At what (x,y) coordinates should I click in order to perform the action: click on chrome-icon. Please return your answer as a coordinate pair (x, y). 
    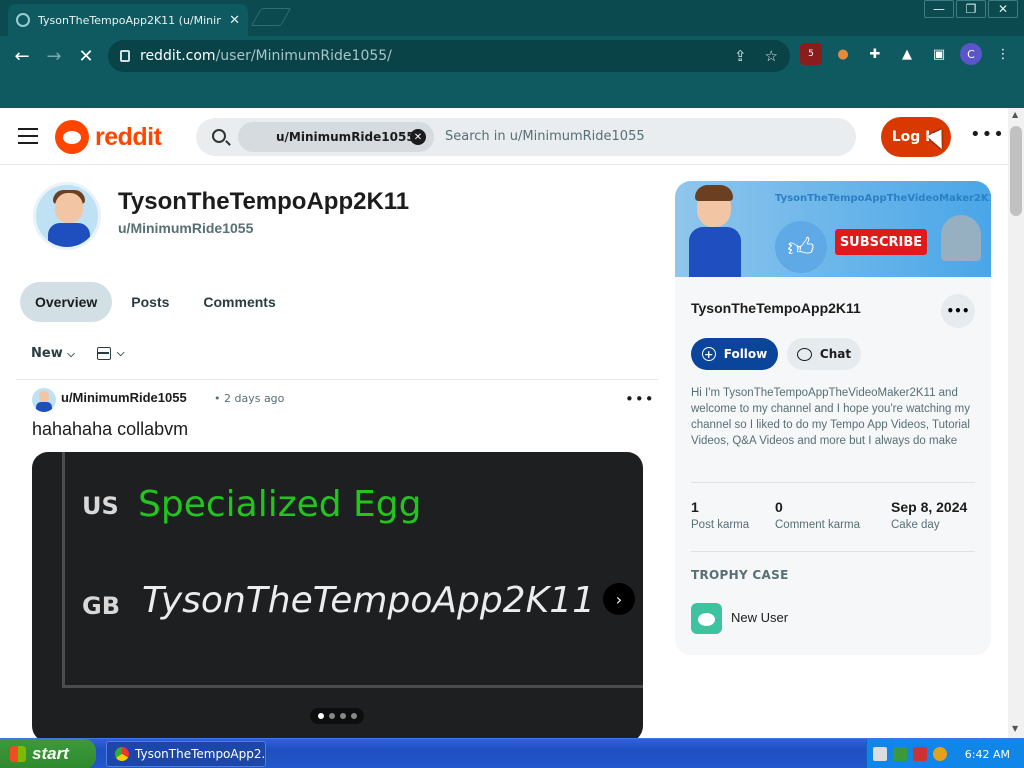
    Looking at the image, I should click on (122, 754).